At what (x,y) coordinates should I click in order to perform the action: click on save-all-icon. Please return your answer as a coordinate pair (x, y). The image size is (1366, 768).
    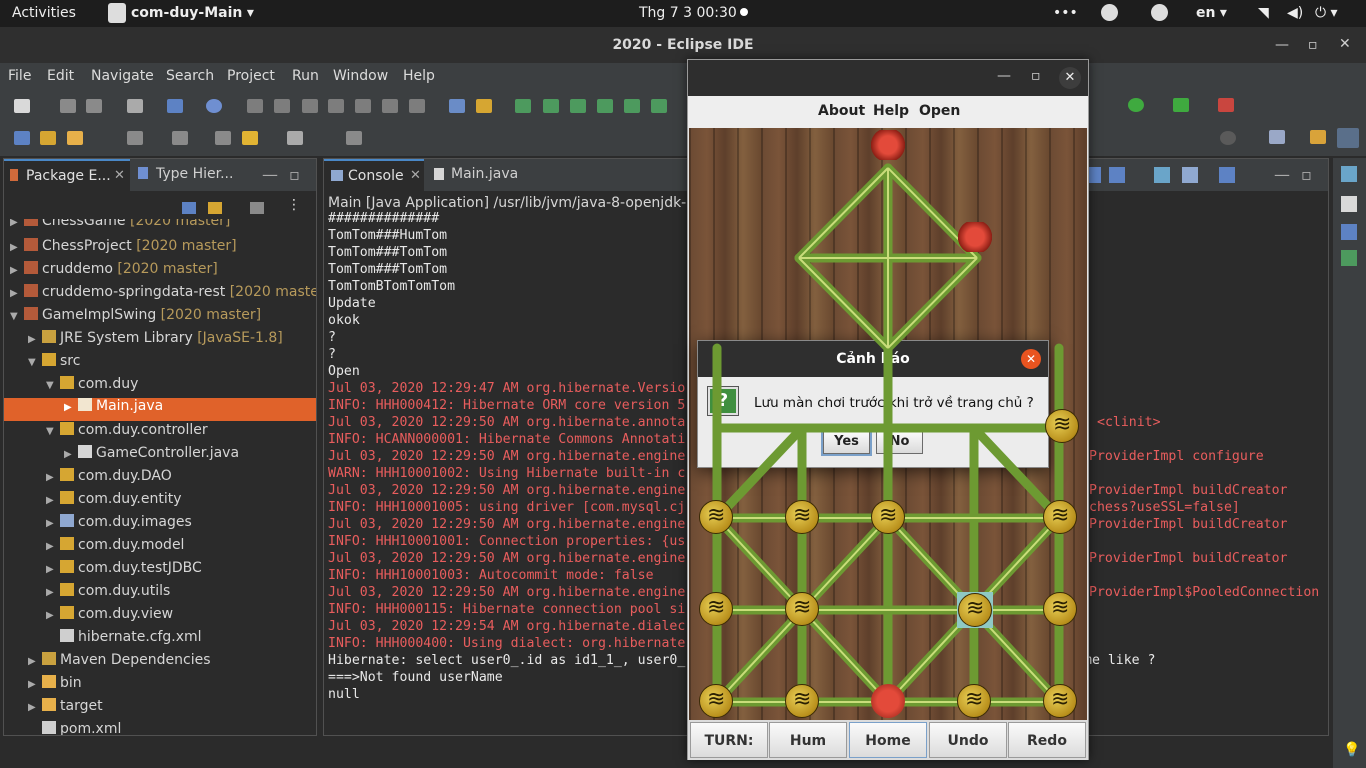
    Looking at the image, I should click on (94, 106).